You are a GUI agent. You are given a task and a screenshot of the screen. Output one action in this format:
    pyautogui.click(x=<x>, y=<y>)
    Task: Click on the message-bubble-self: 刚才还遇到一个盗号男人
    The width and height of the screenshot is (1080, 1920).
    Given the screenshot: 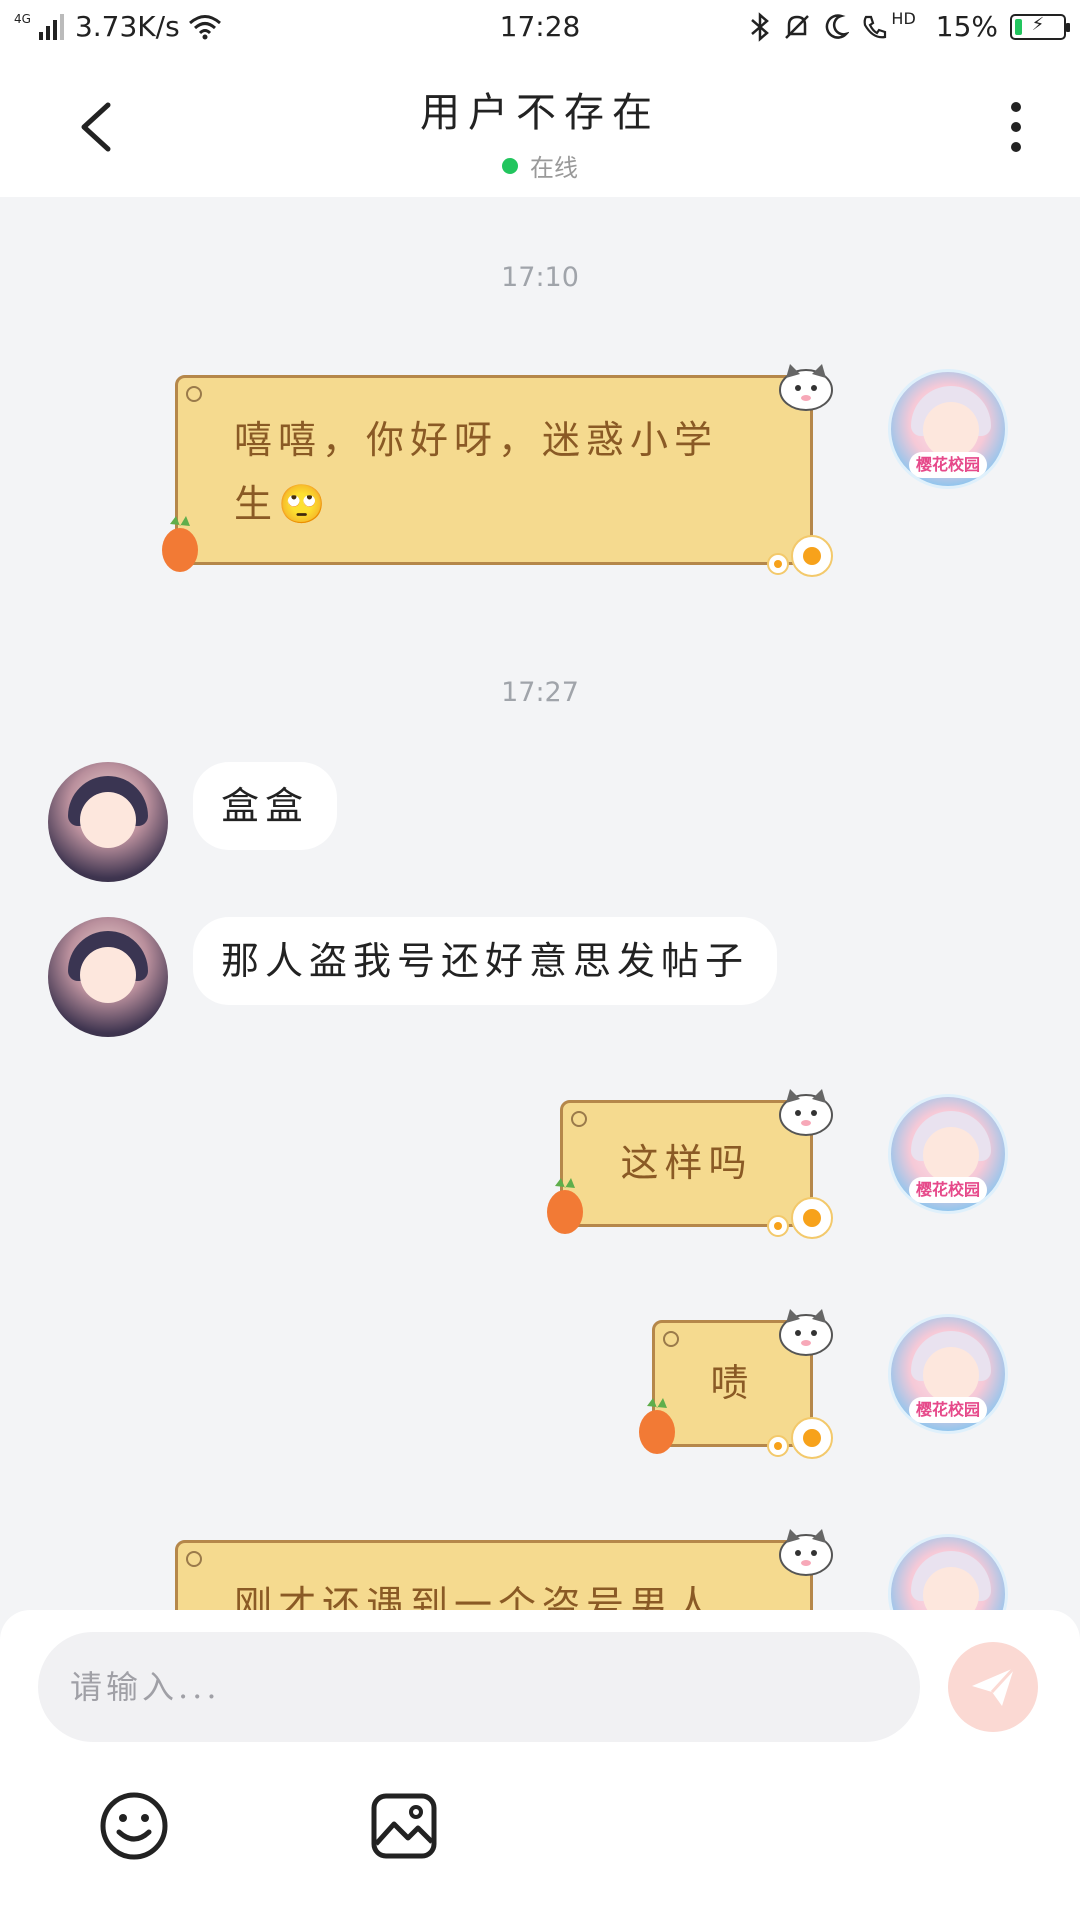 What is the action you would take?
    pyautogui.click(x=504, y=1569)
    